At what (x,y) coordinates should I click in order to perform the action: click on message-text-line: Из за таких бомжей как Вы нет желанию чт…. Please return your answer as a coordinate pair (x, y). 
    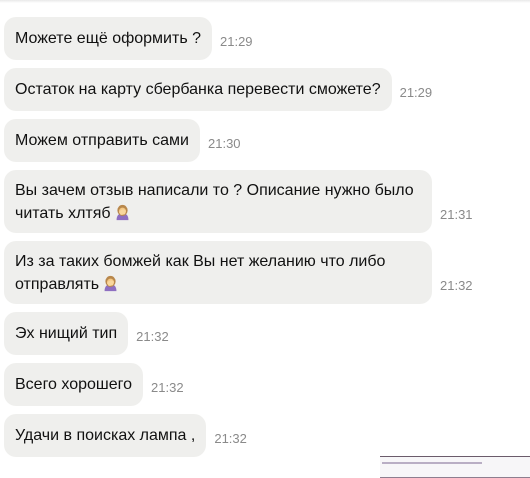
    Looking at the image, I should click on (200, 261).